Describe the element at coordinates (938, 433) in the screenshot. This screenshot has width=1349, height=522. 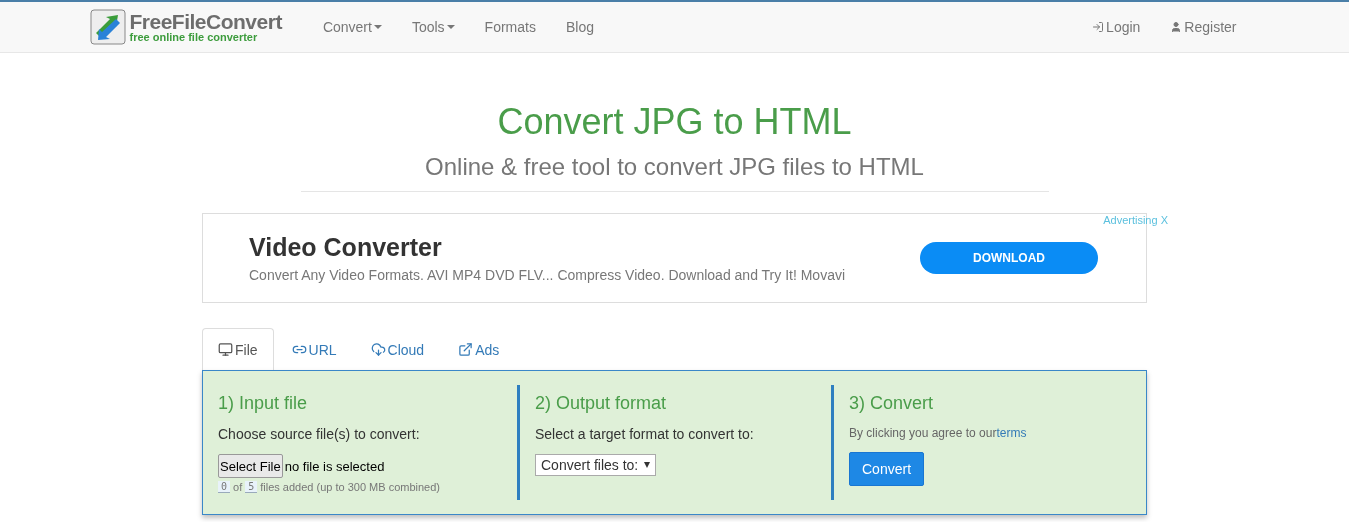
I see `terms-text: By clicking you agree to ourterms` at that location.